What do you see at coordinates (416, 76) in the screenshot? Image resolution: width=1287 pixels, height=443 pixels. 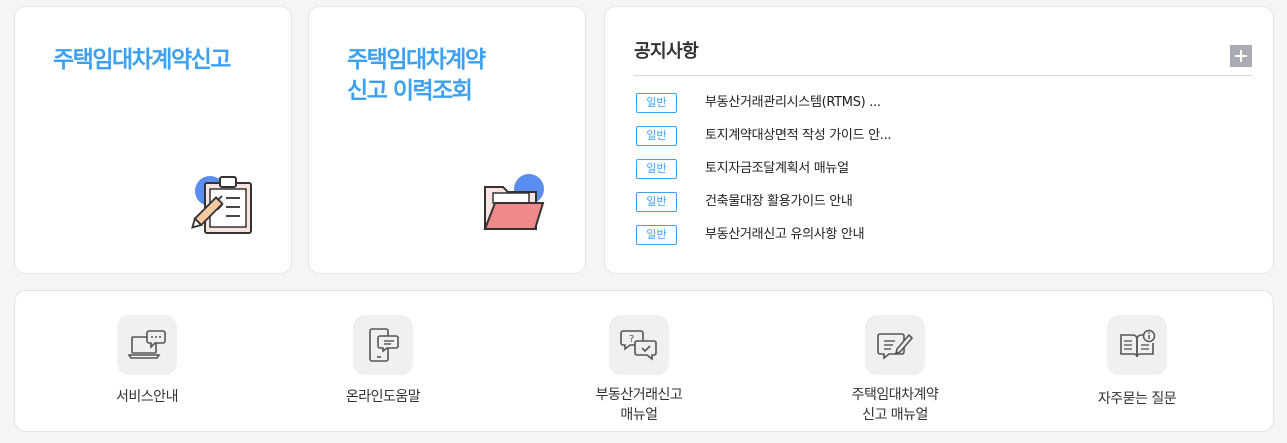 I see `report-history-title: 주택임대차계약 신고 이력조회` at bounding box center [416, 76].